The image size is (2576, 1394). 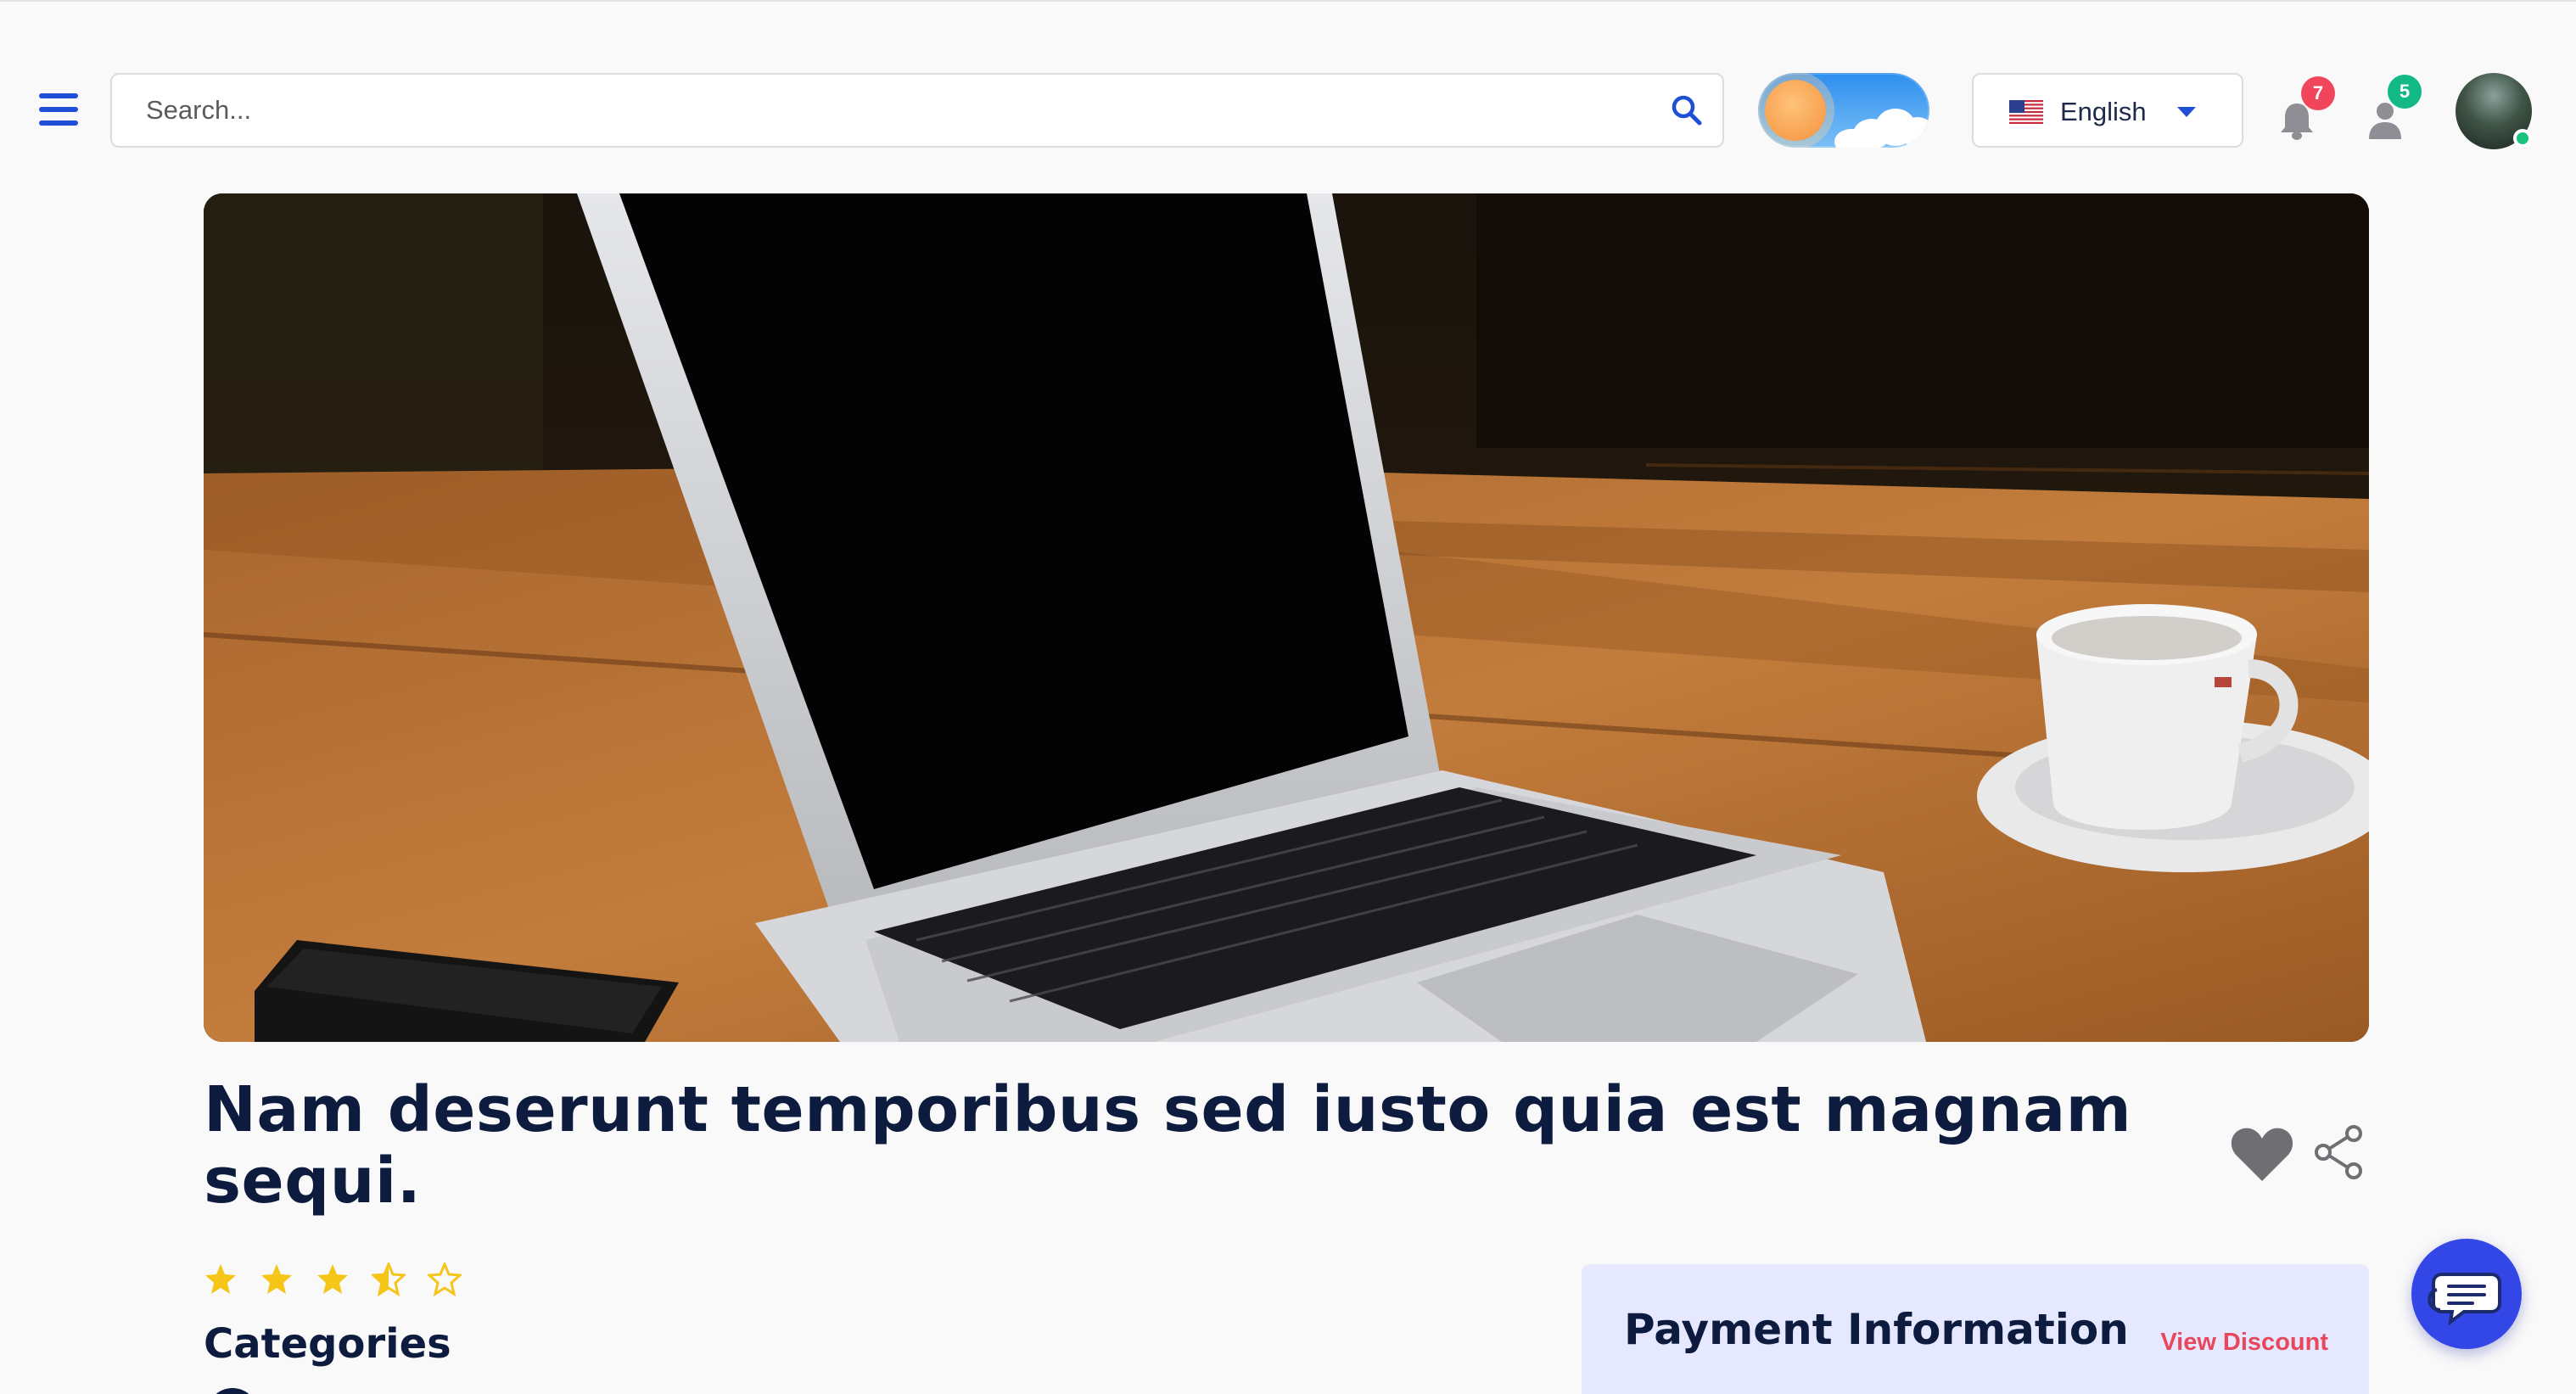 I want to click on notifications-badge: 7, so click(x=2318, y=93).